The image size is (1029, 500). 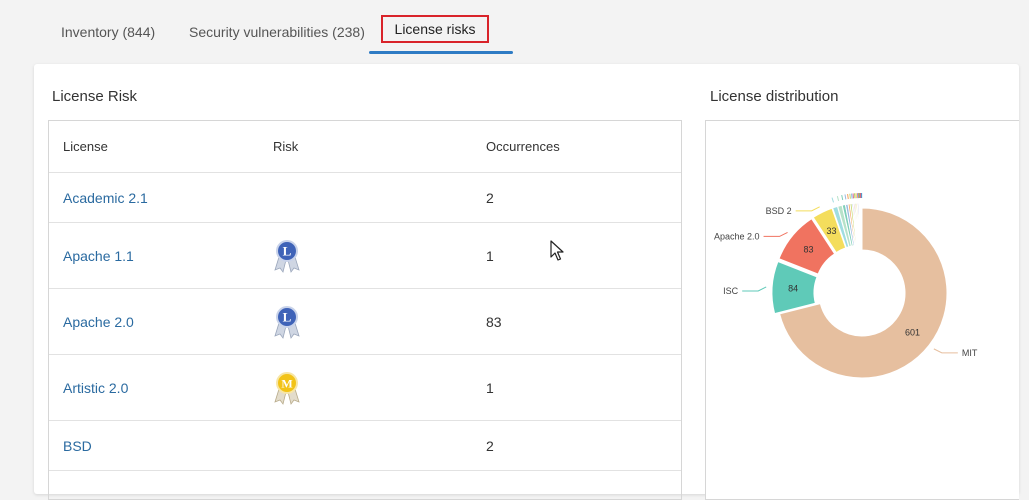 I want to click on slice-category-label: MIT, so click(x=970, y=353).